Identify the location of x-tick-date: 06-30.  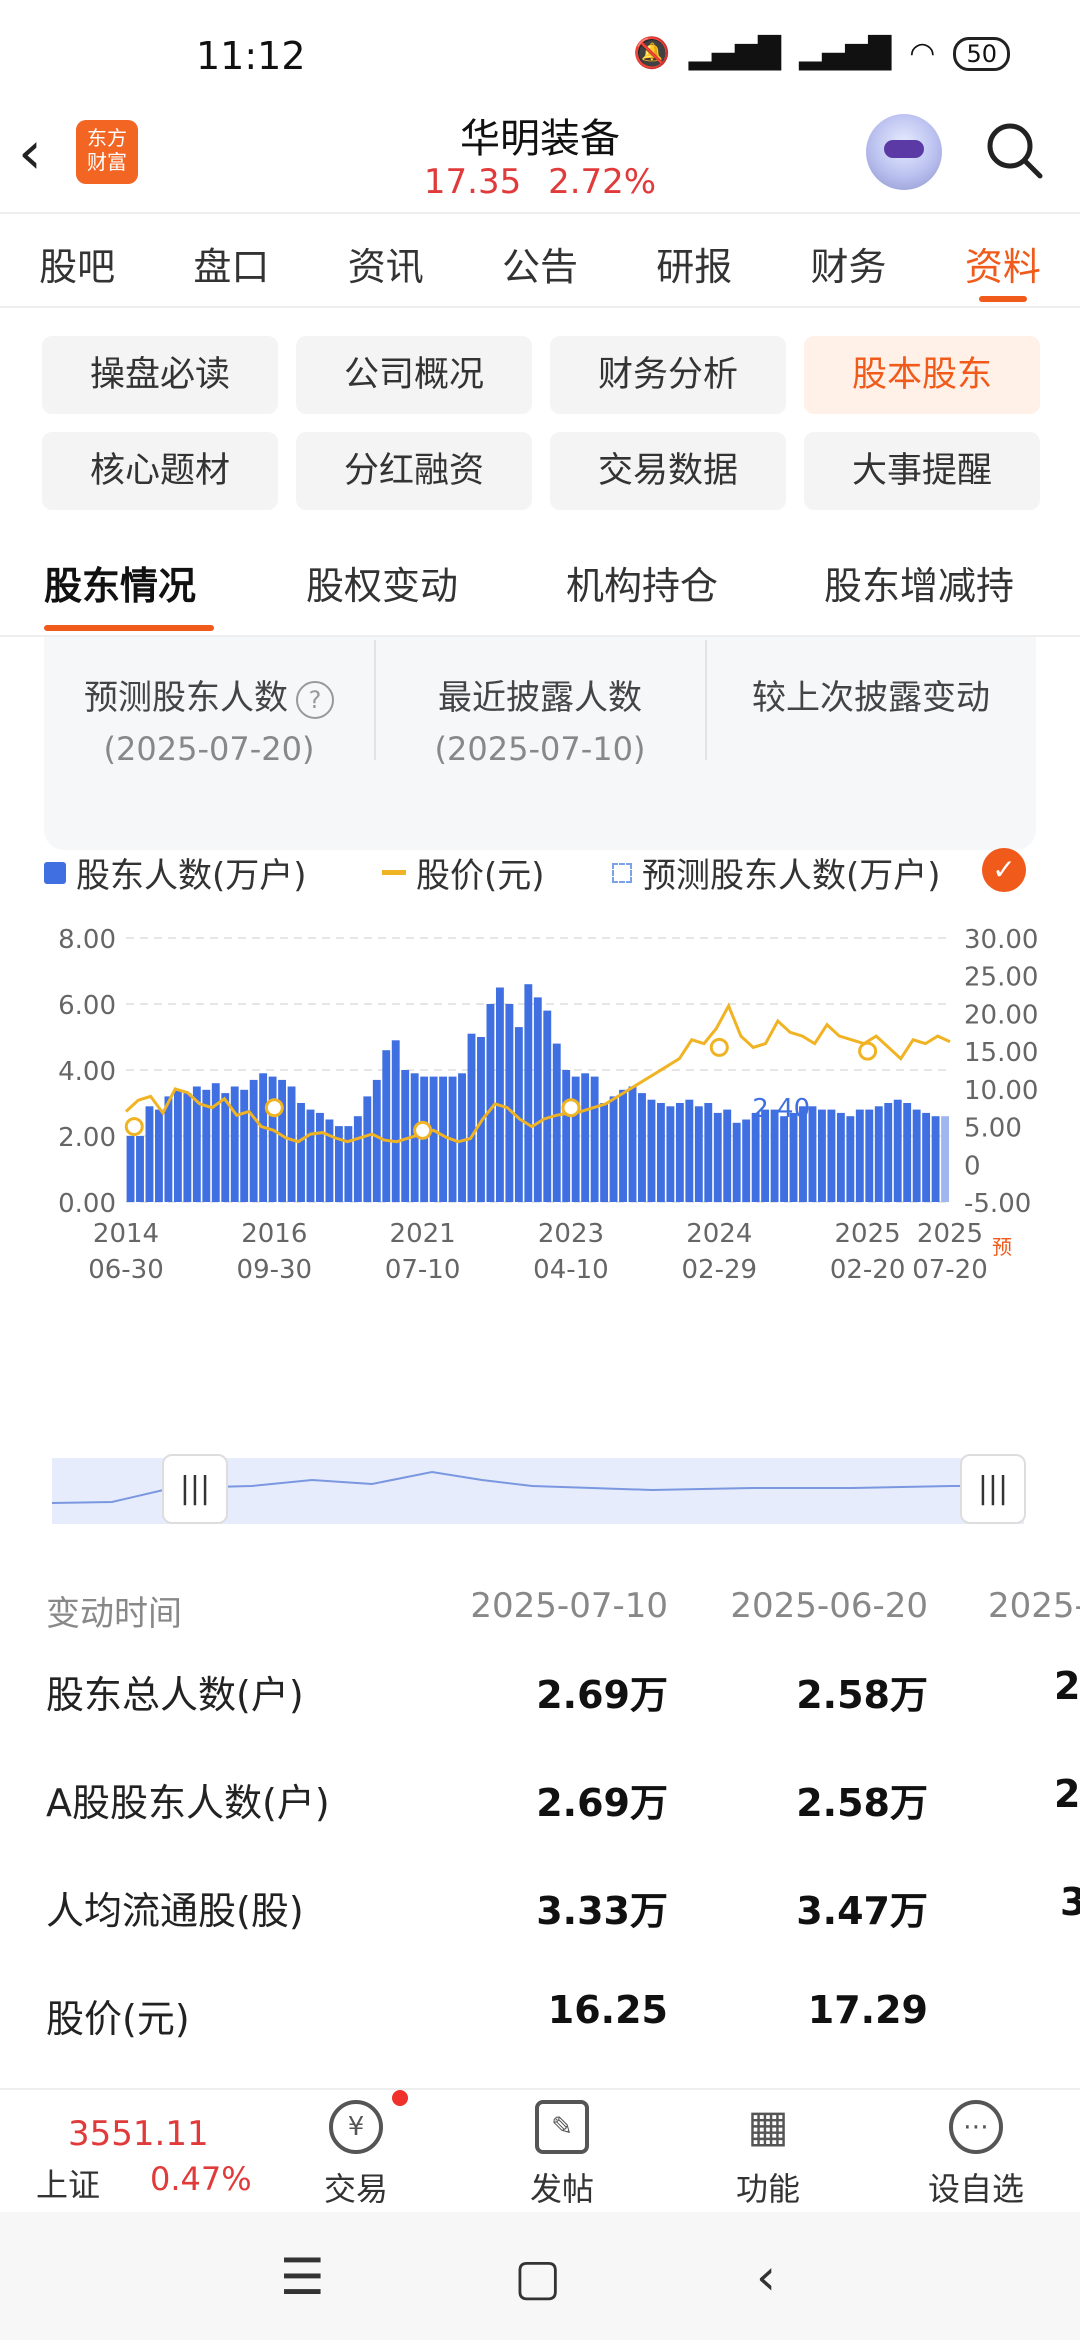
(126, 1270).